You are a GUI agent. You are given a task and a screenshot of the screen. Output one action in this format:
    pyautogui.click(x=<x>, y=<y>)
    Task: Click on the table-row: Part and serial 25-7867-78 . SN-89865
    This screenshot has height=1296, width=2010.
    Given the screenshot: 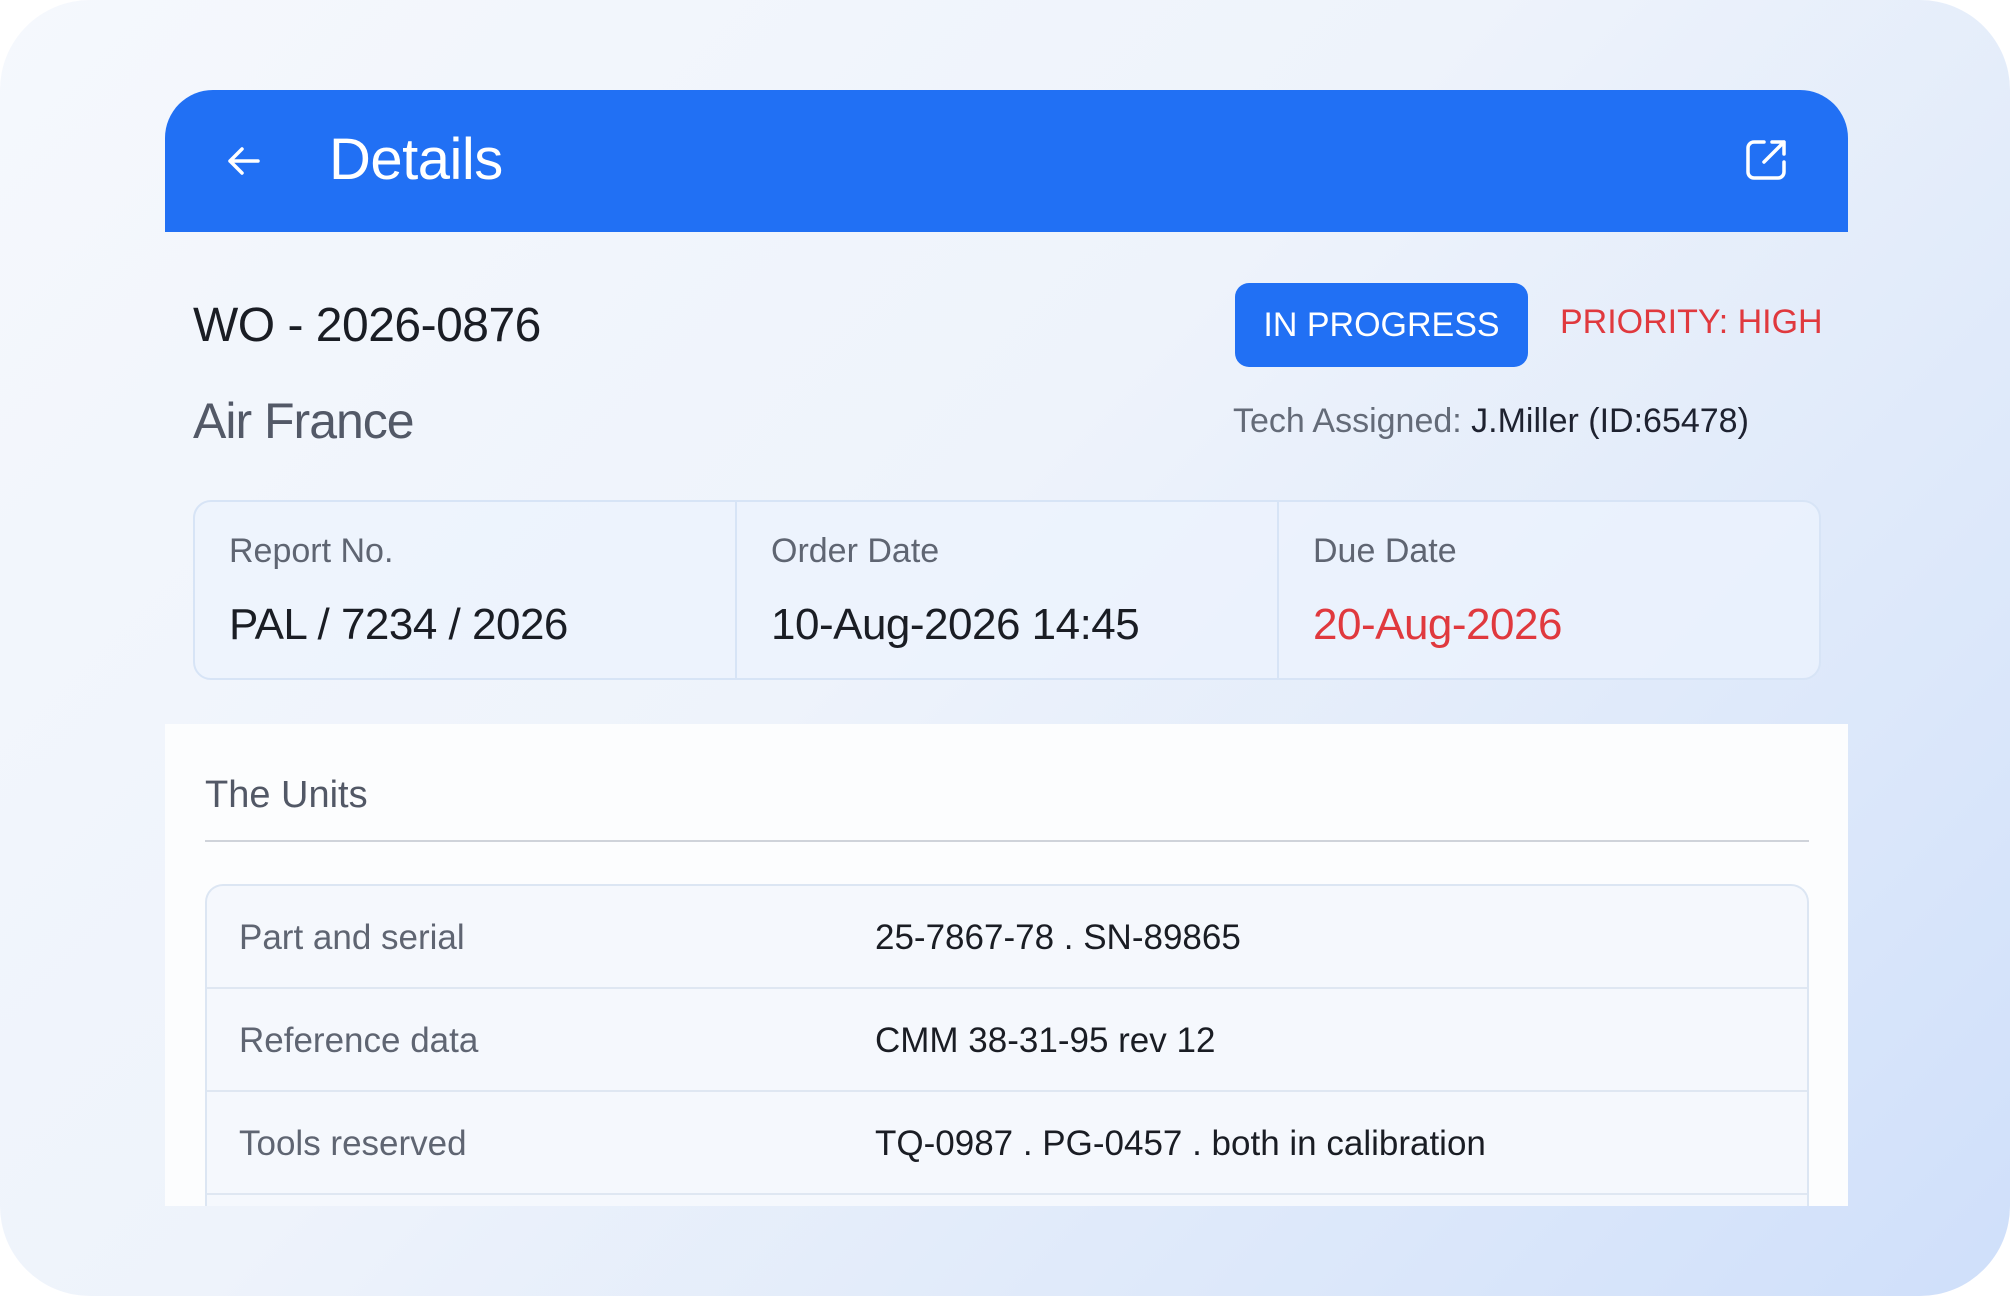 What is the action you would take?
    pyautogui.click(x=1007, y=937)
    